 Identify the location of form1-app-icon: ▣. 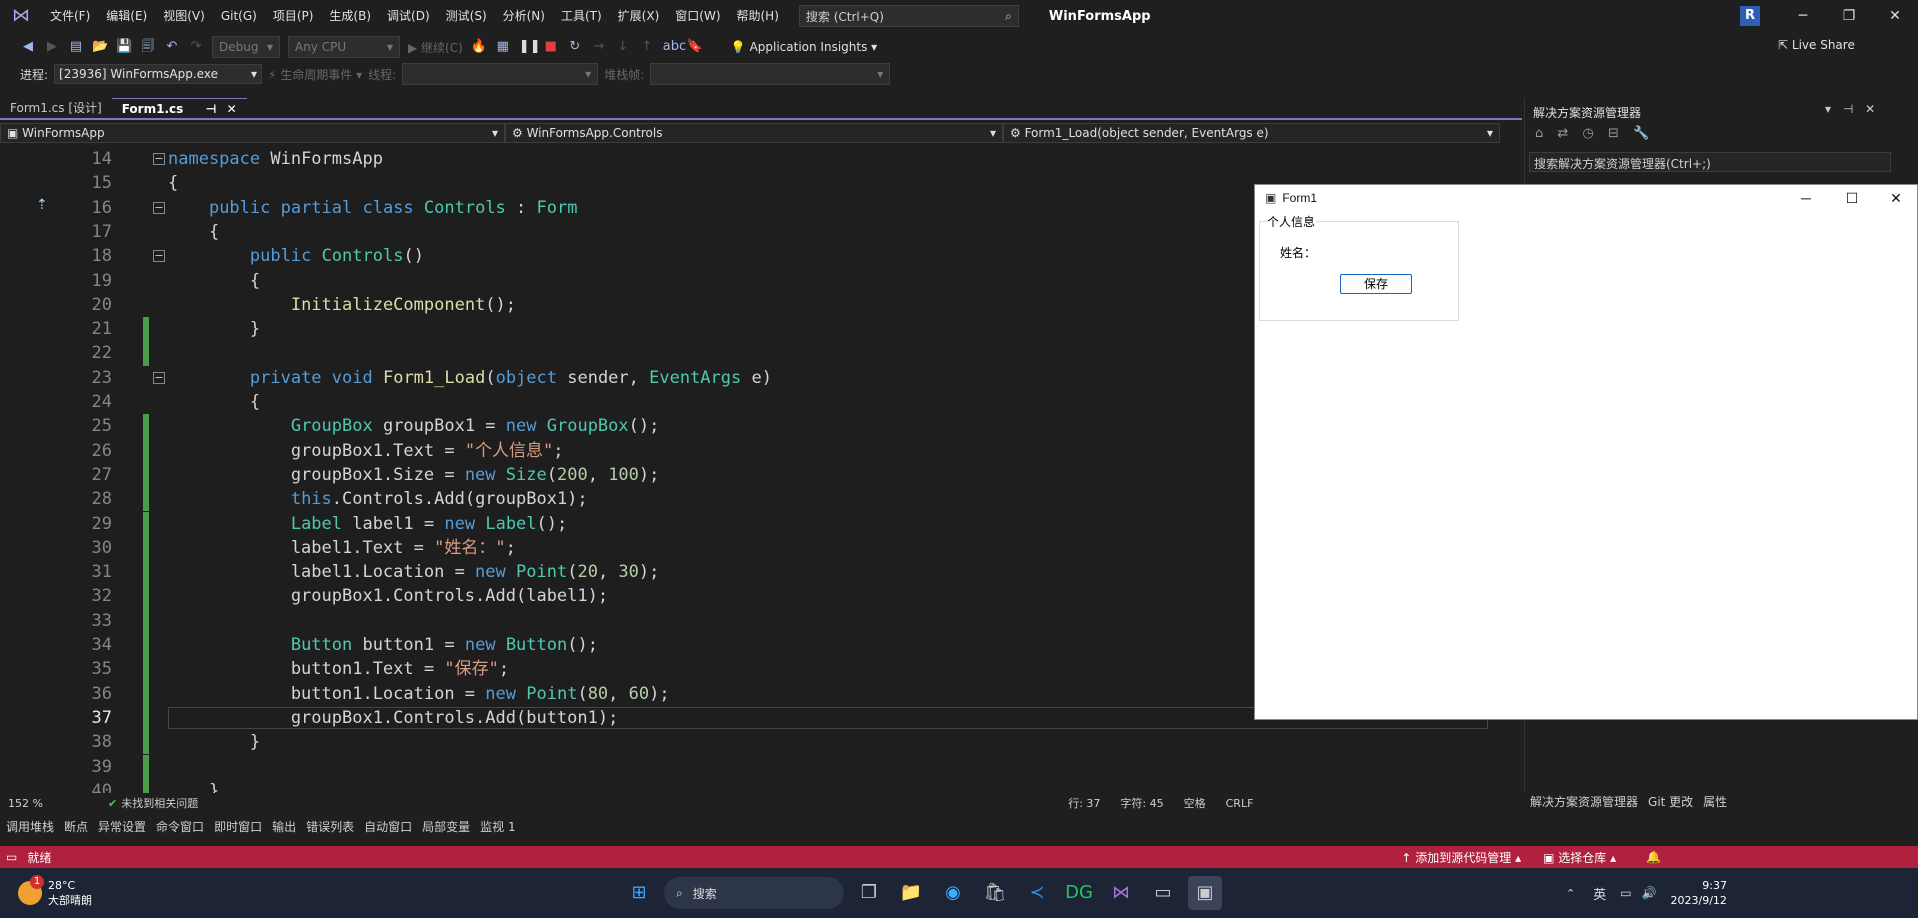
(1205, 893).